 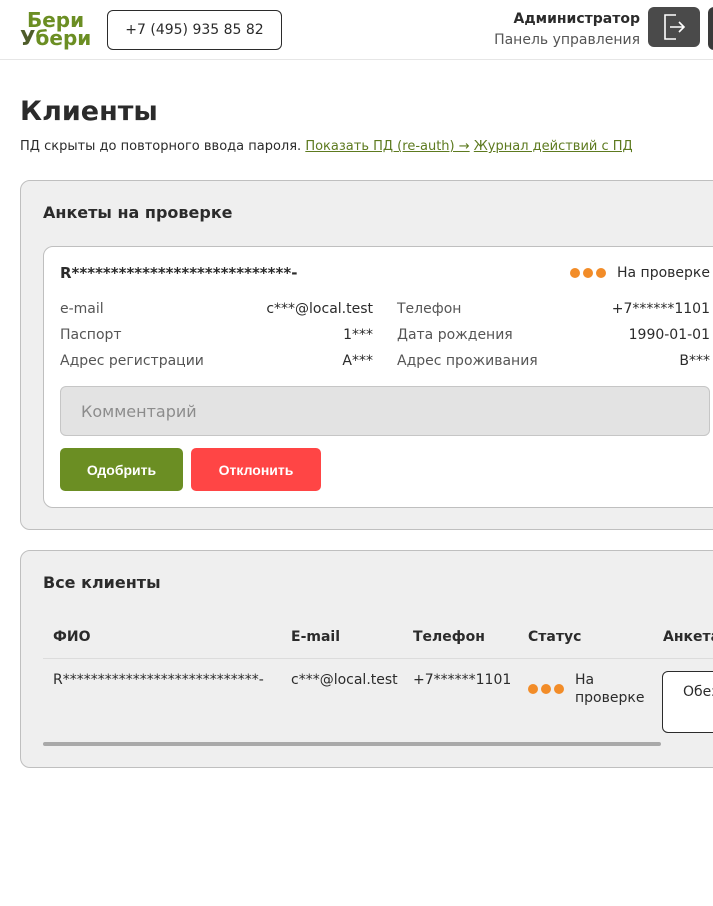 I want to click on cell-email: c***@local.test, so click(x=344, y=680).